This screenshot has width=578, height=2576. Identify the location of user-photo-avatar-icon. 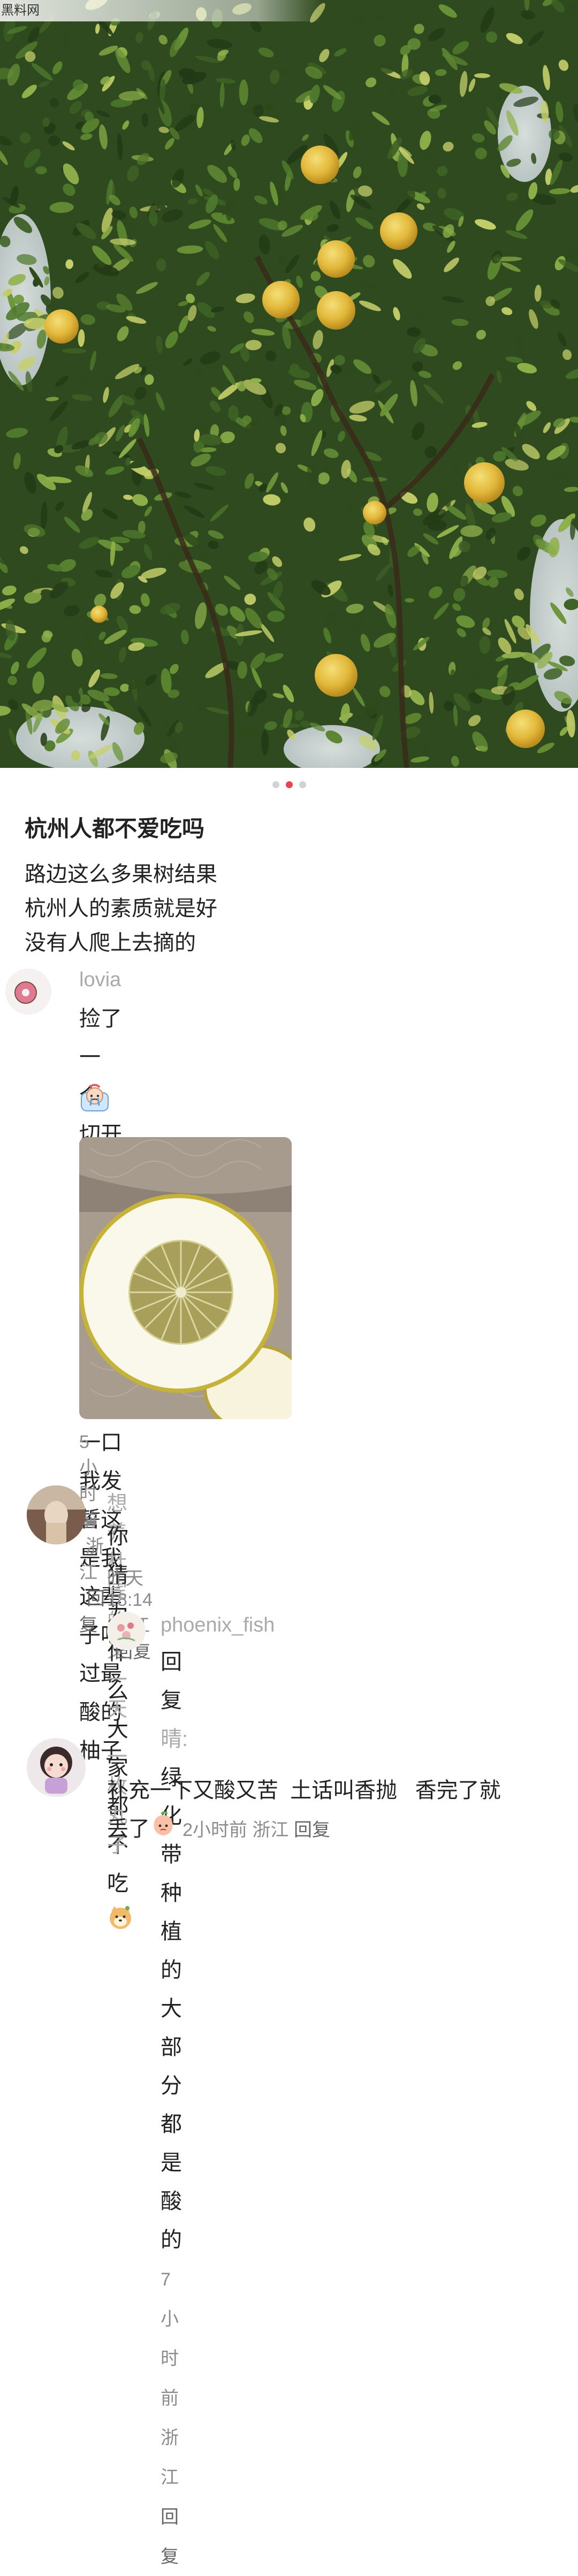
(57, 1514).